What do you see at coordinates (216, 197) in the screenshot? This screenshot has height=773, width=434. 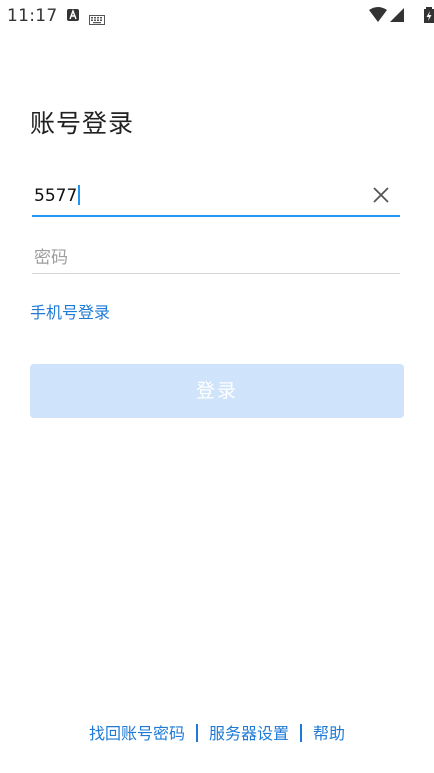 I see `account-field: 5577` at bounding box center [216, 197].